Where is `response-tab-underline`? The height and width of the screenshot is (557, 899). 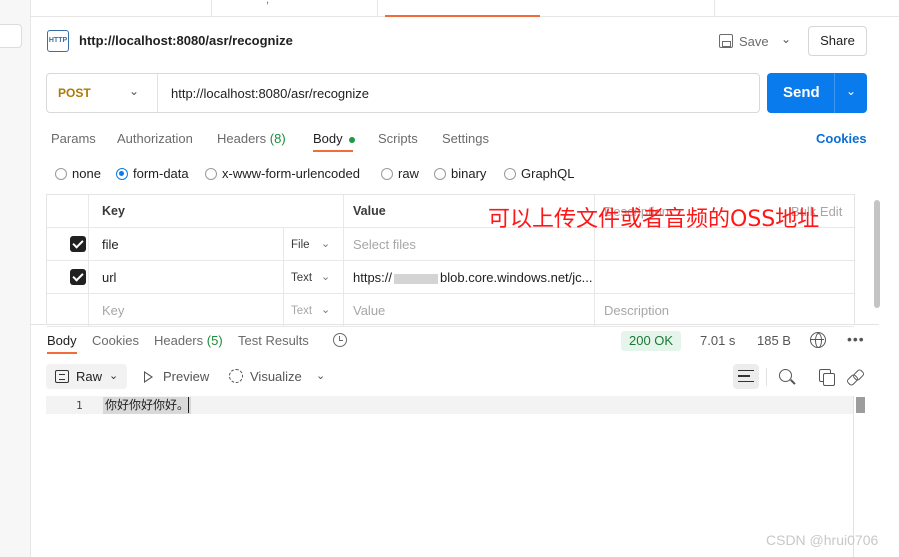 response-tab-underline is located at coordinates (62, 353).